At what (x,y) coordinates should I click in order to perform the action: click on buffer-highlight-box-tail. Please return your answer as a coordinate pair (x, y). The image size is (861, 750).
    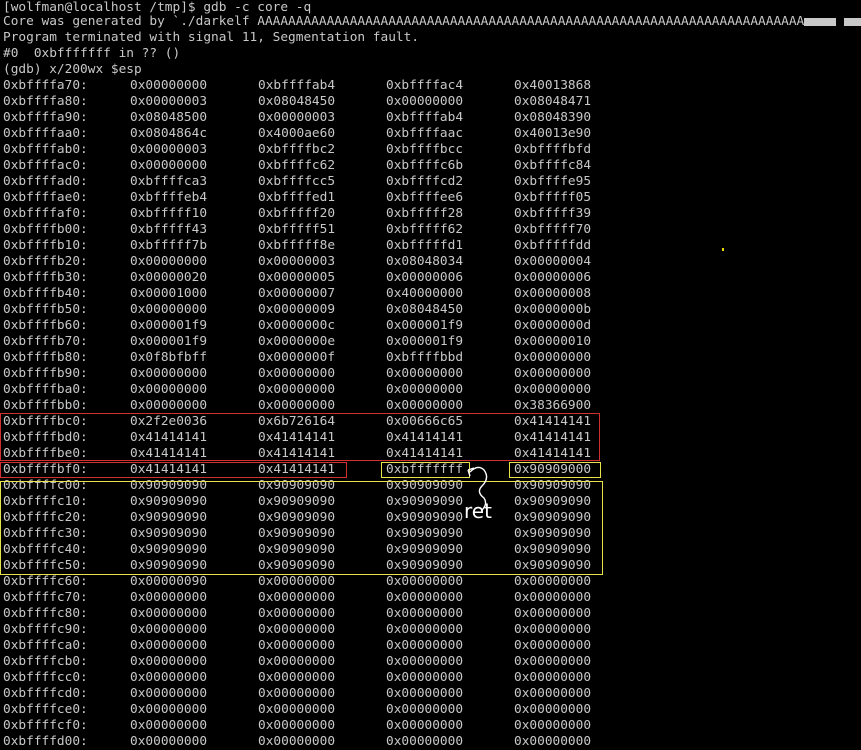
    Looking at the image, I should click on (173, 470).